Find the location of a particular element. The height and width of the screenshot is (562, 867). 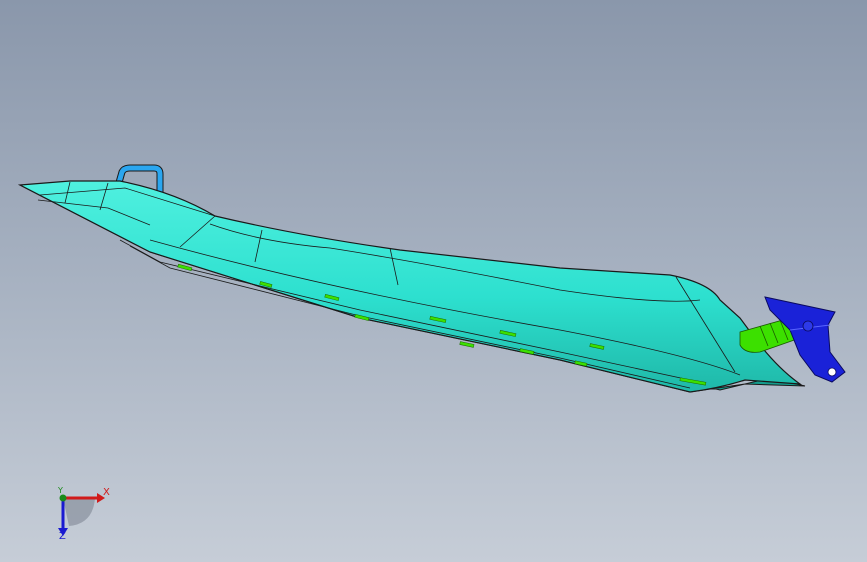

y-axis-label: Y is located at coordinates (60, 490).